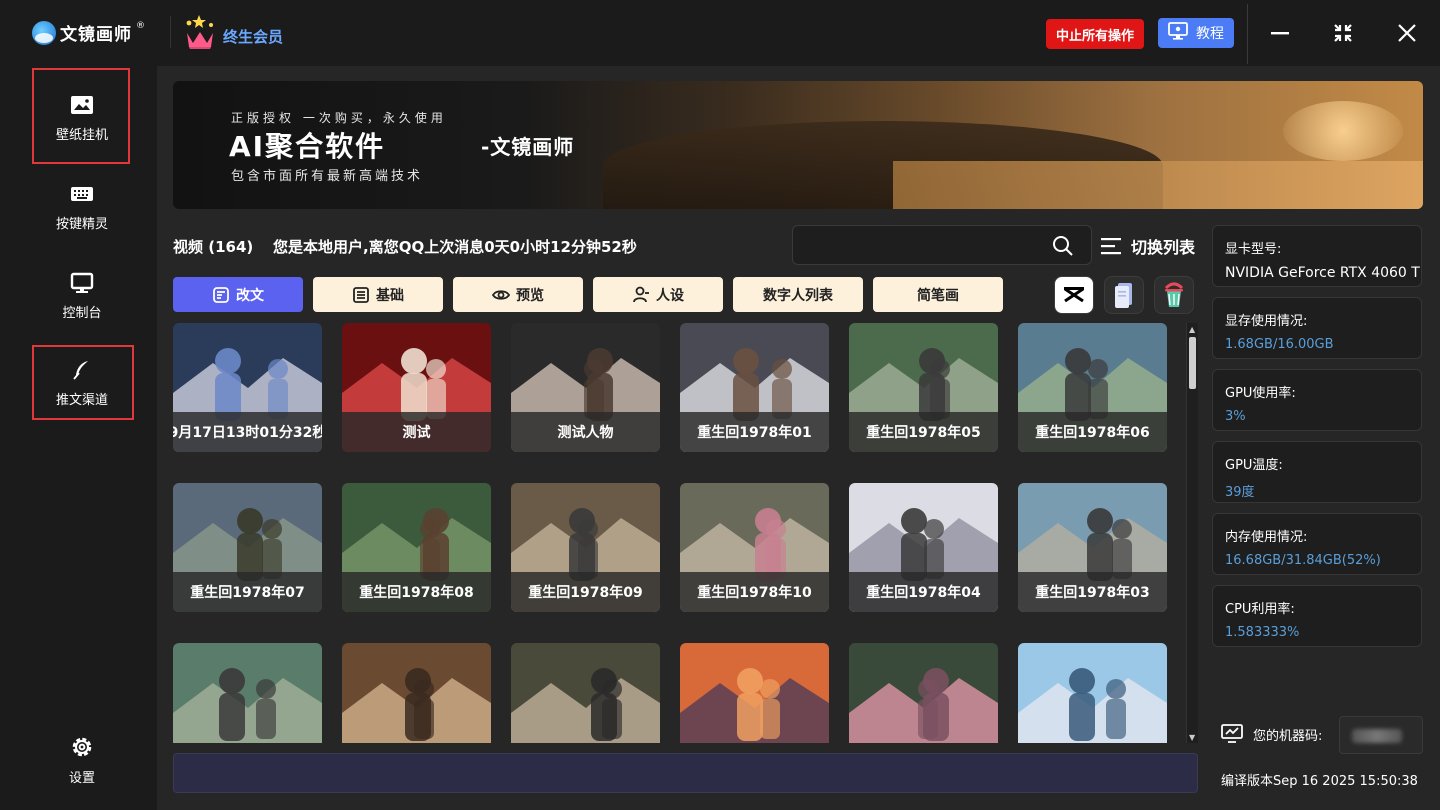  I want to click on tutorial-button: 教程, so click(1196, 33).